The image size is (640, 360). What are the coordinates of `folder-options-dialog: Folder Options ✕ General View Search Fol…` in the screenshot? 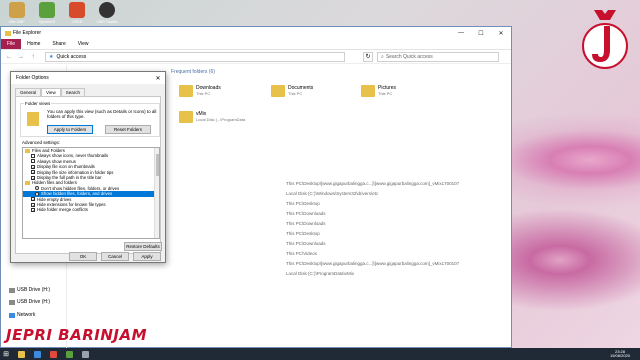 It's located at (88, 167).